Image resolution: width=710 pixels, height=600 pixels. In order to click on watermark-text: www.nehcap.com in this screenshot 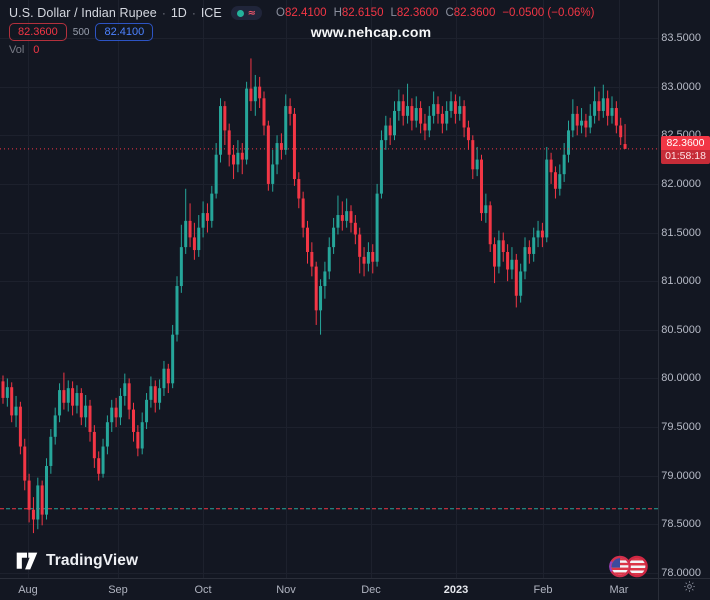, I will do `click(371, 32)`.